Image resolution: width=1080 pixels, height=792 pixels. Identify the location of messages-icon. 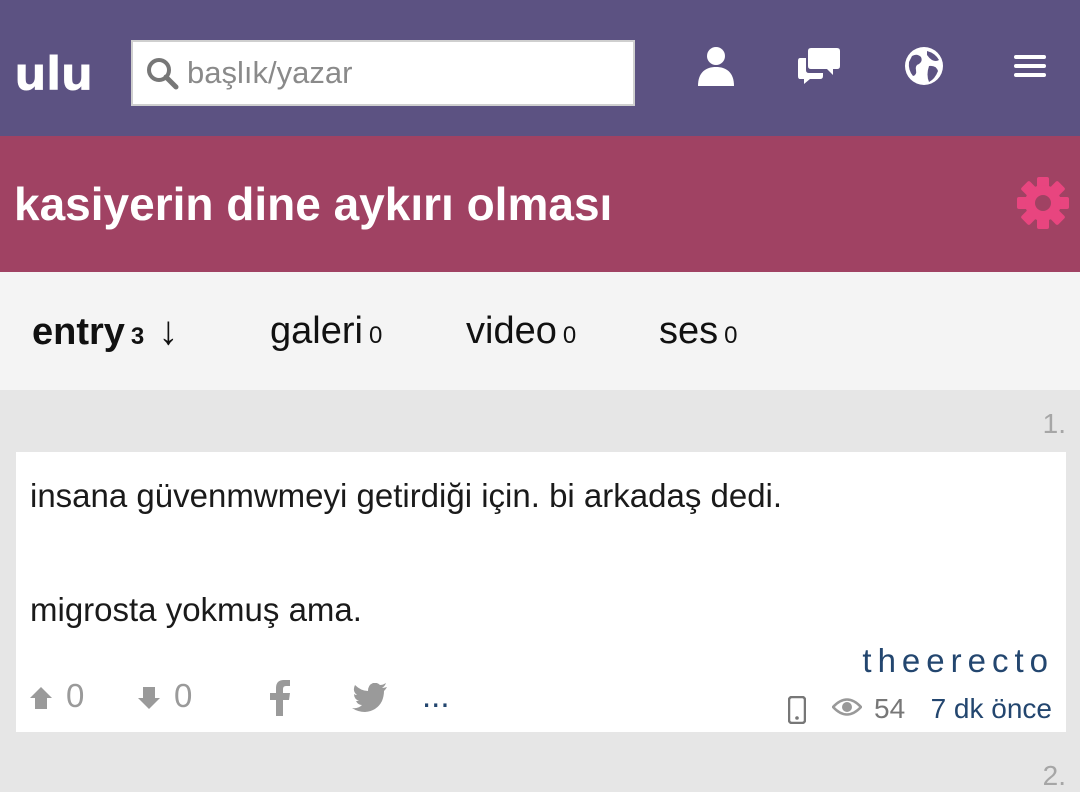
(819, 66).